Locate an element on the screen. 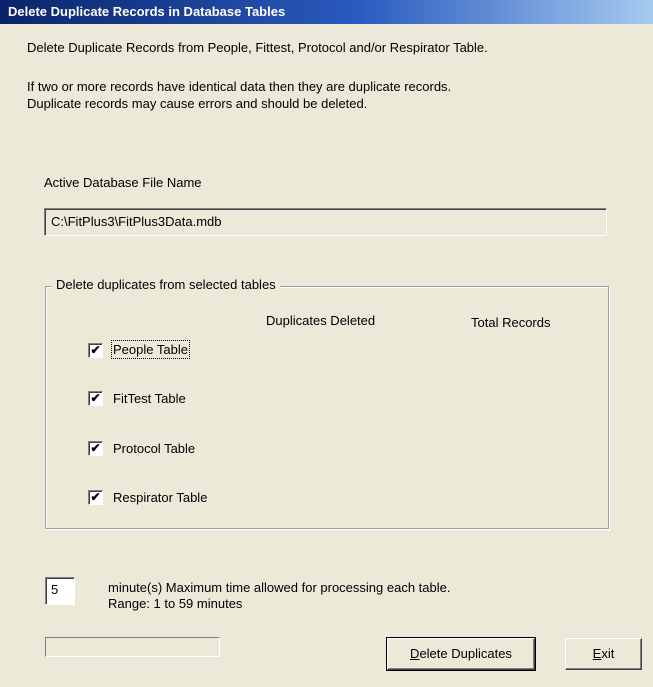 The width and height of the screenshot is (653, 687). respirator-table-checkbox: ✔ is located at coordinates (95, 497).